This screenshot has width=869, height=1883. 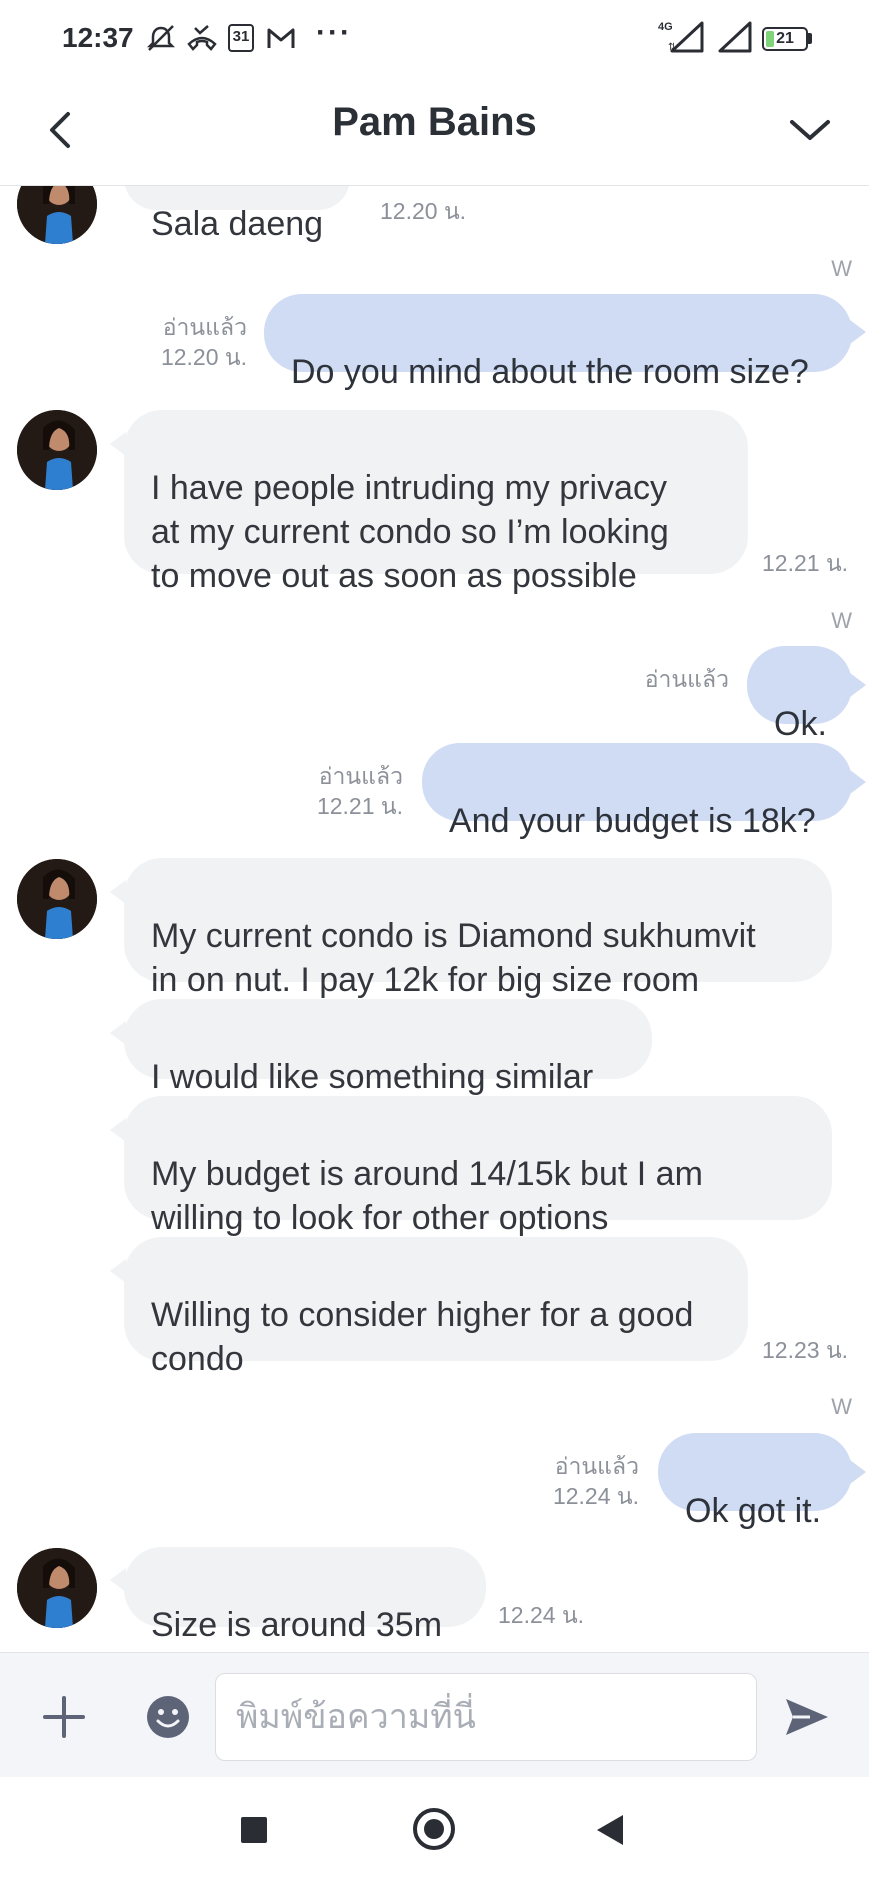 What do you see at coordinates (550, 372) in the screenshot?
I see `message-text: Do you mind about the room size?` at bounding box center [550, 372].